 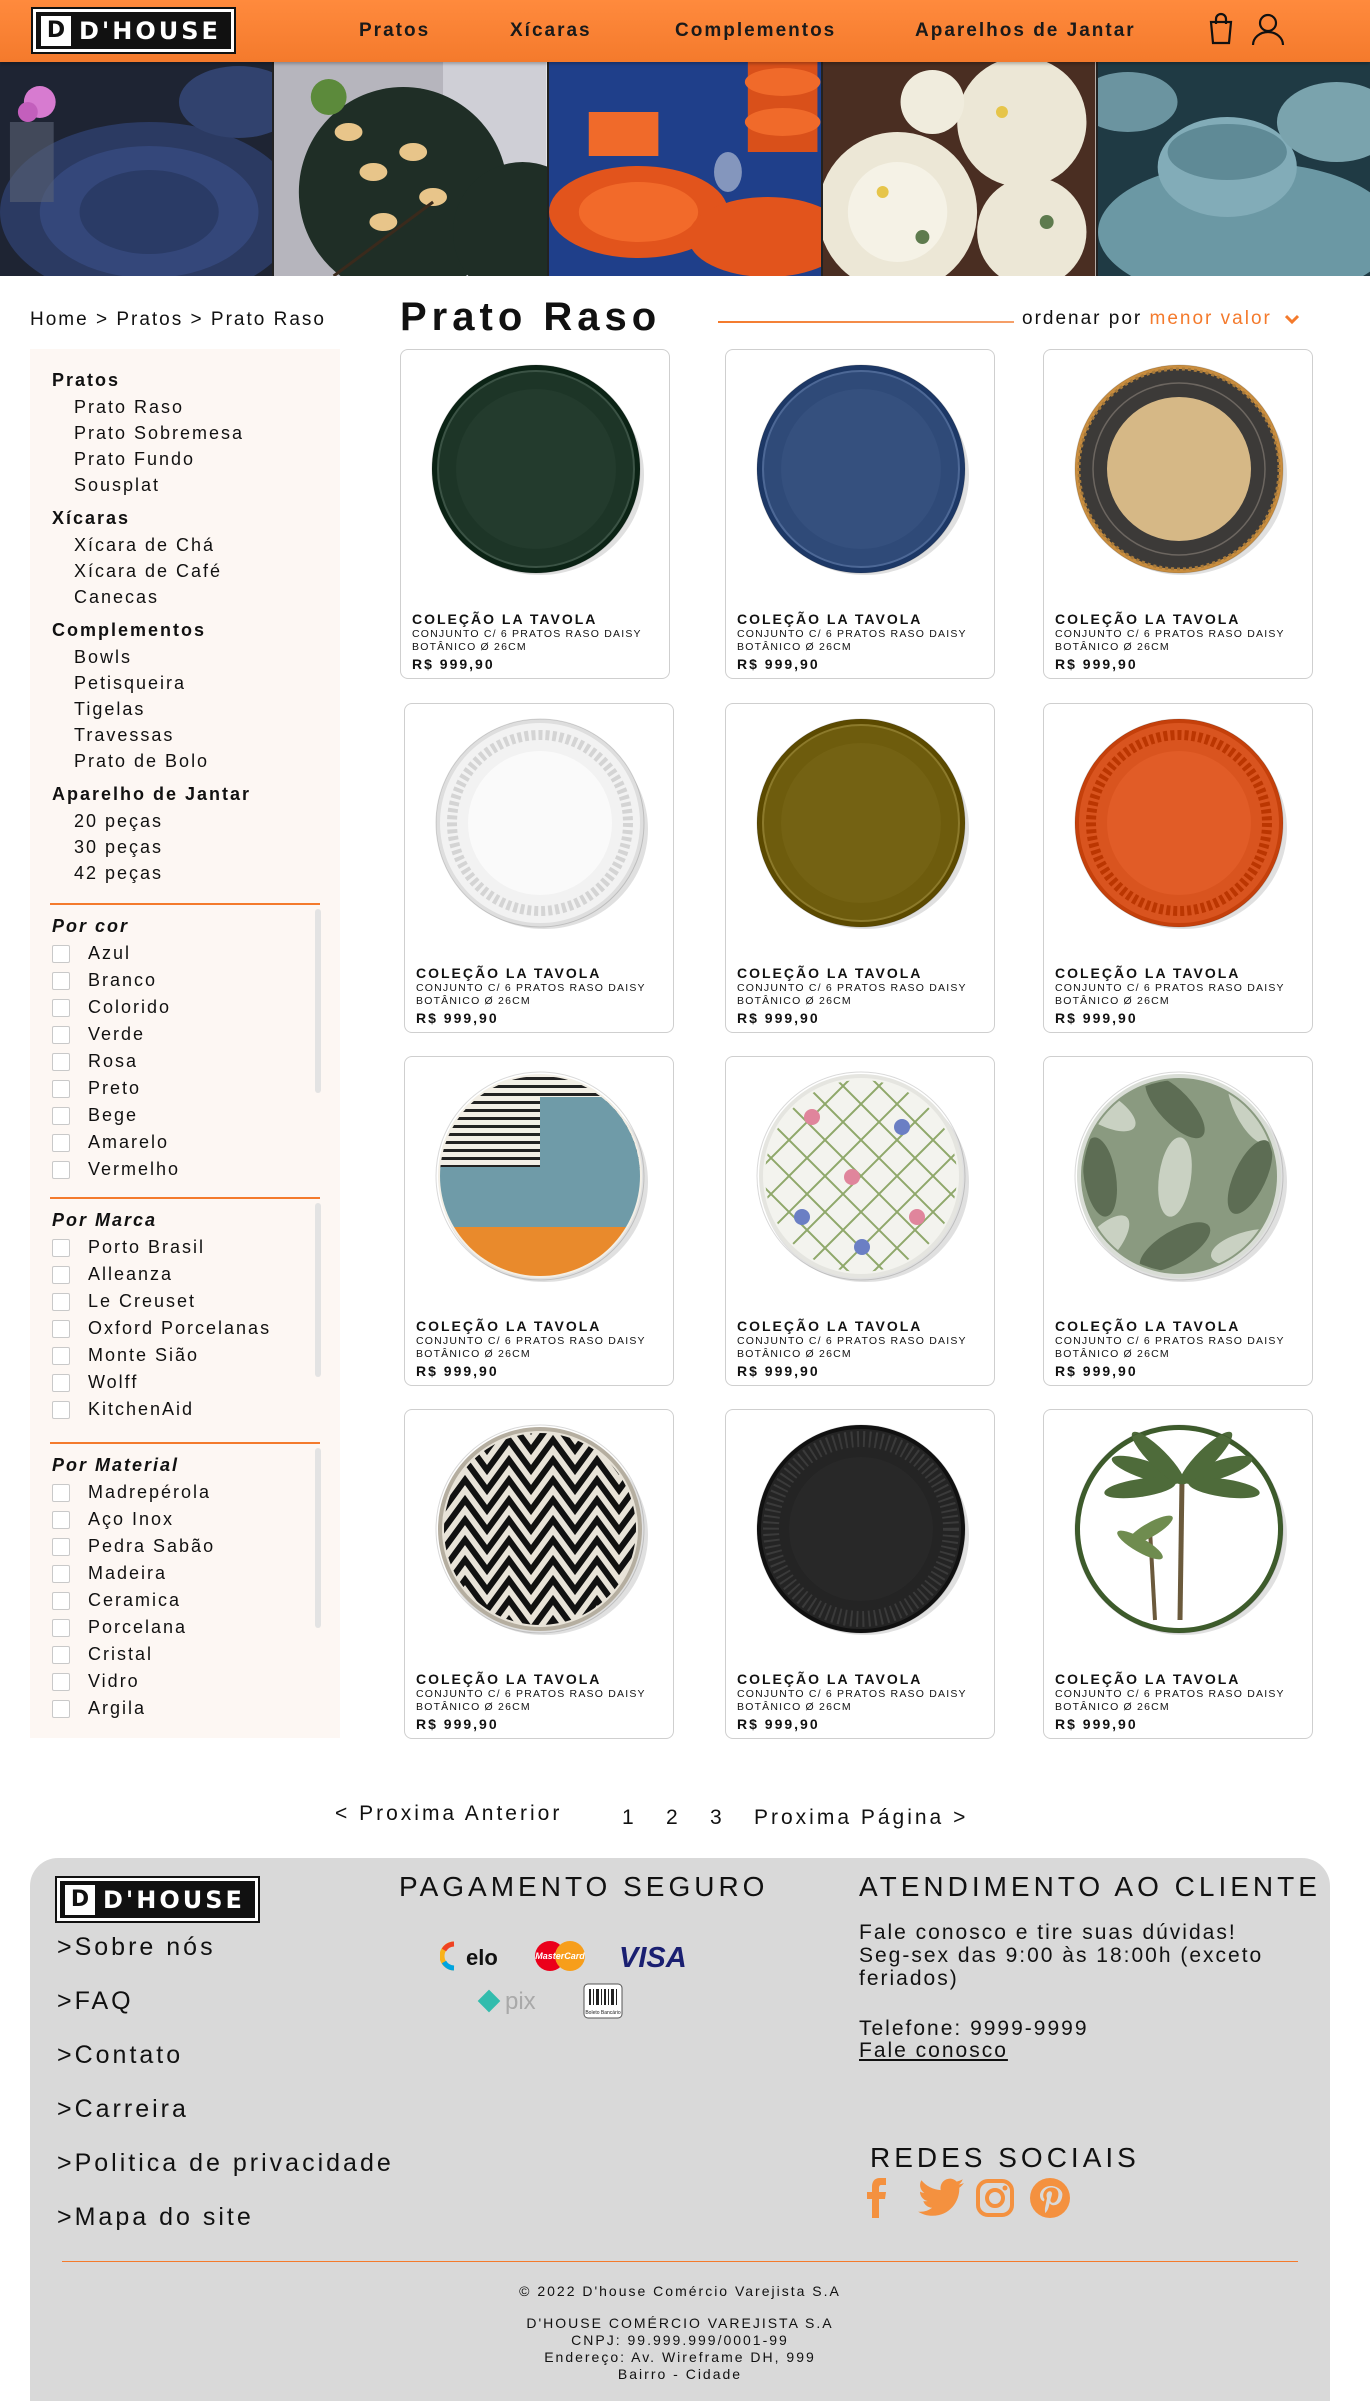 I want to click on sidebar-item-bowls: Bowls, so click(x=103, y=657).